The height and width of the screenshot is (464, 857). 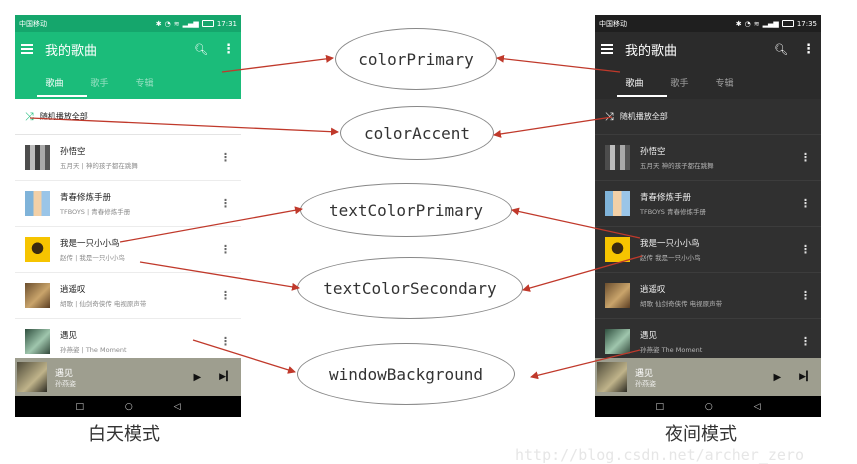 I want to click on song-artist: 胡歌, so click(x=646, y=304).